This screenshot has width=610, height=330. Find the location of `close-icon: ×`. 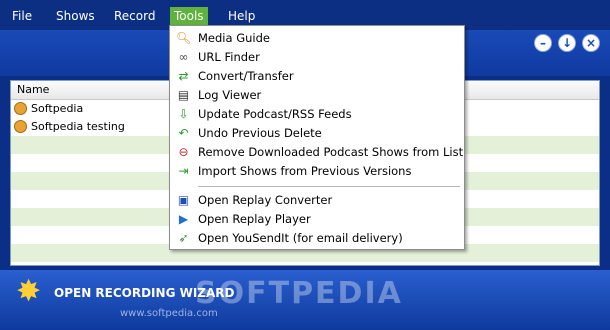

close-icon: × is located at coordinates (591, 43).